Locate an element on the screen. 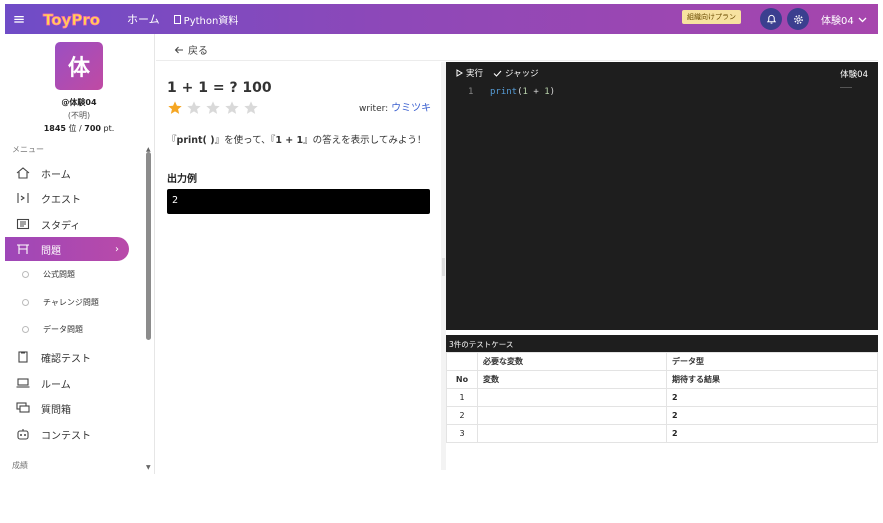 The height and width of the screenshot is (523, 883). table-row: 2 2 is located at coordinates (662, 415).